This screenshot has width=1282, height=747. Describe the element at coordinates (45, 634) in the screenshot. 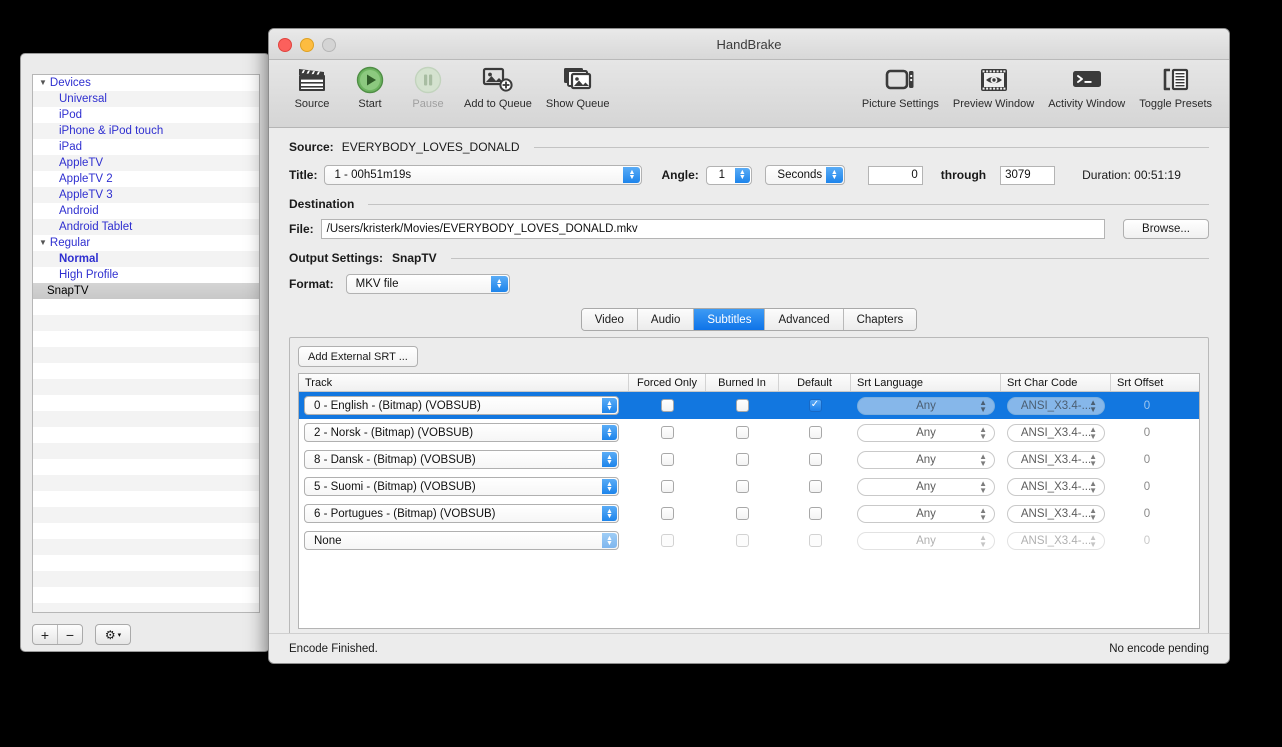

I see `add-preset-button: +` at that location.